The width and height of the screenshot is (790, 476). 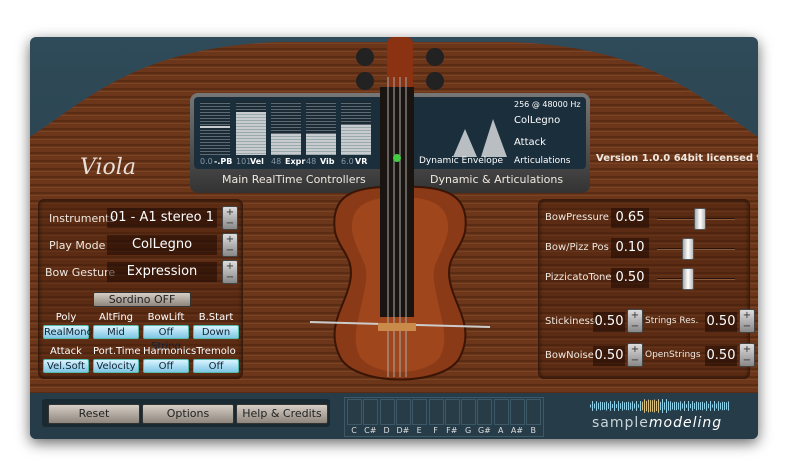 What do you see at coordinates (570, 321) in the screenshot?
I see `stepper-label: Stickiness` at bounding box center [570, 321].